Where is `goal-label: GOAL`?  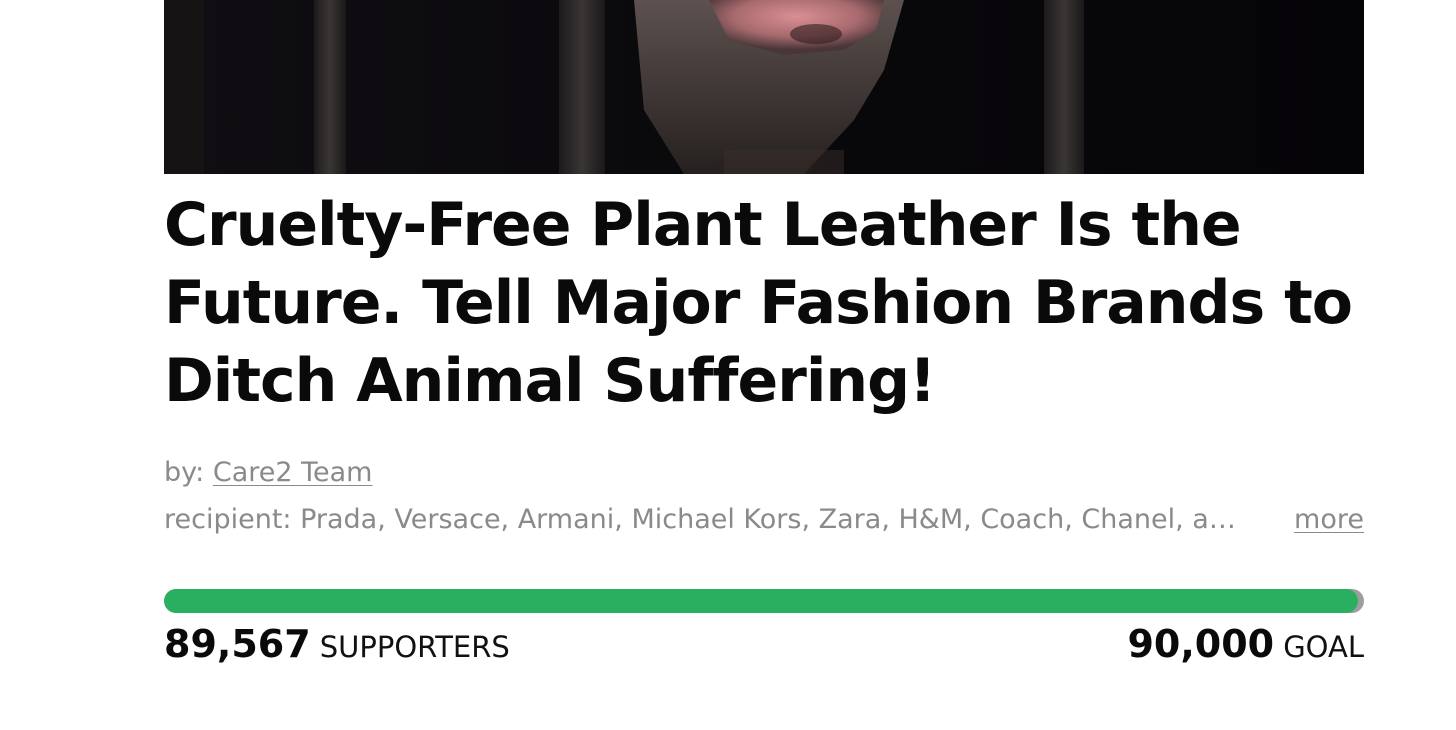 goal-label: GOAL is located at coordinates (1323, 647).